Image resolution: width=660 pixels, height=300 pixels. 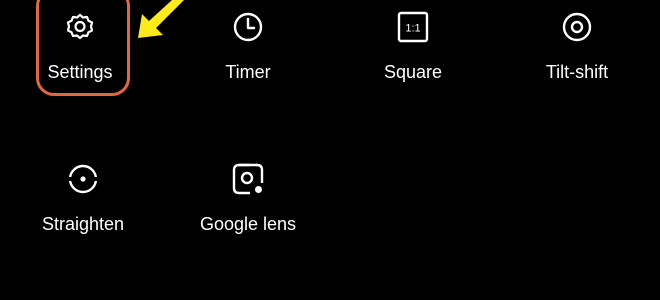 I want to click on square-label: Square, so click(x=413, y=72).